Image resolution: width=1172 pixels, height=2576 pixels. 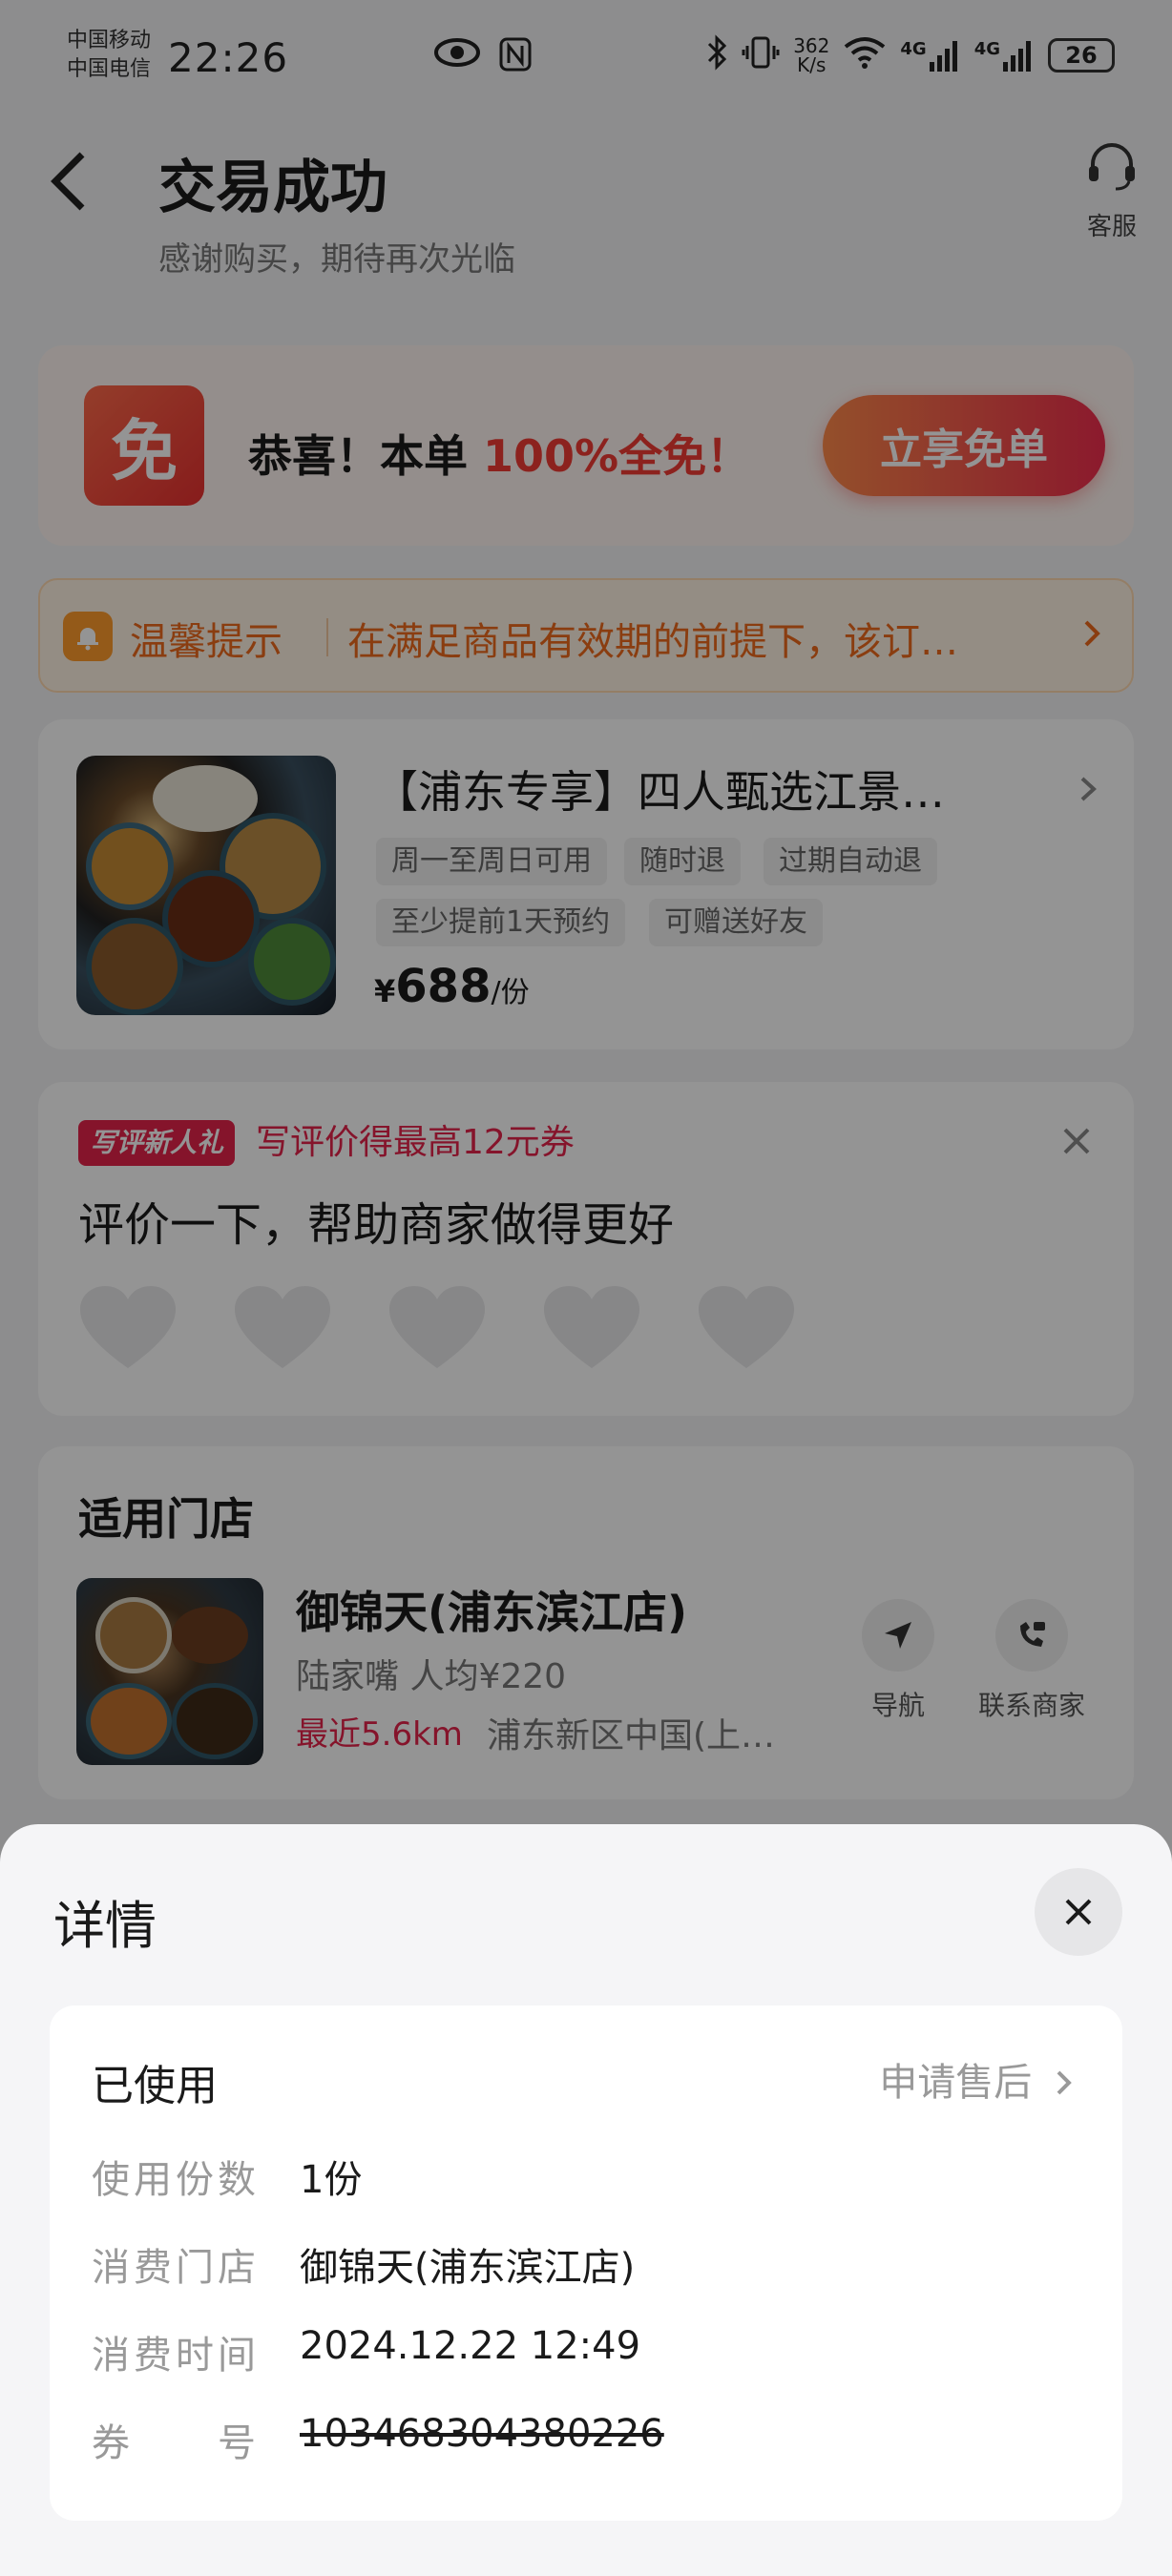 What do you see at coordinates (176, 2356) in the screenshot?
I see `detail-row-label: 消费时间` at bounding box center [176, 2356].